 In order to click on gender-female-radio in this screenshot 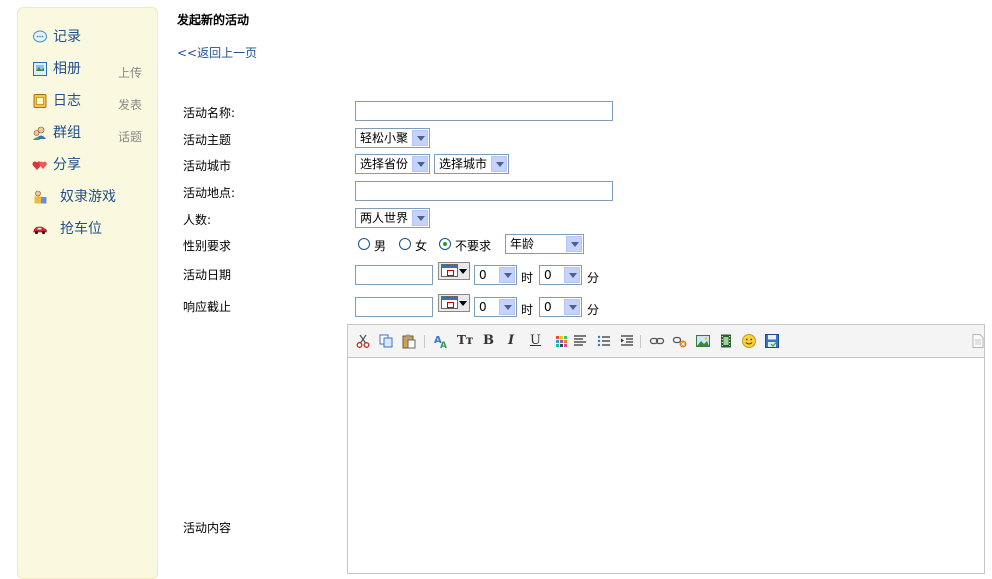, I will do `click(405, 244)`.